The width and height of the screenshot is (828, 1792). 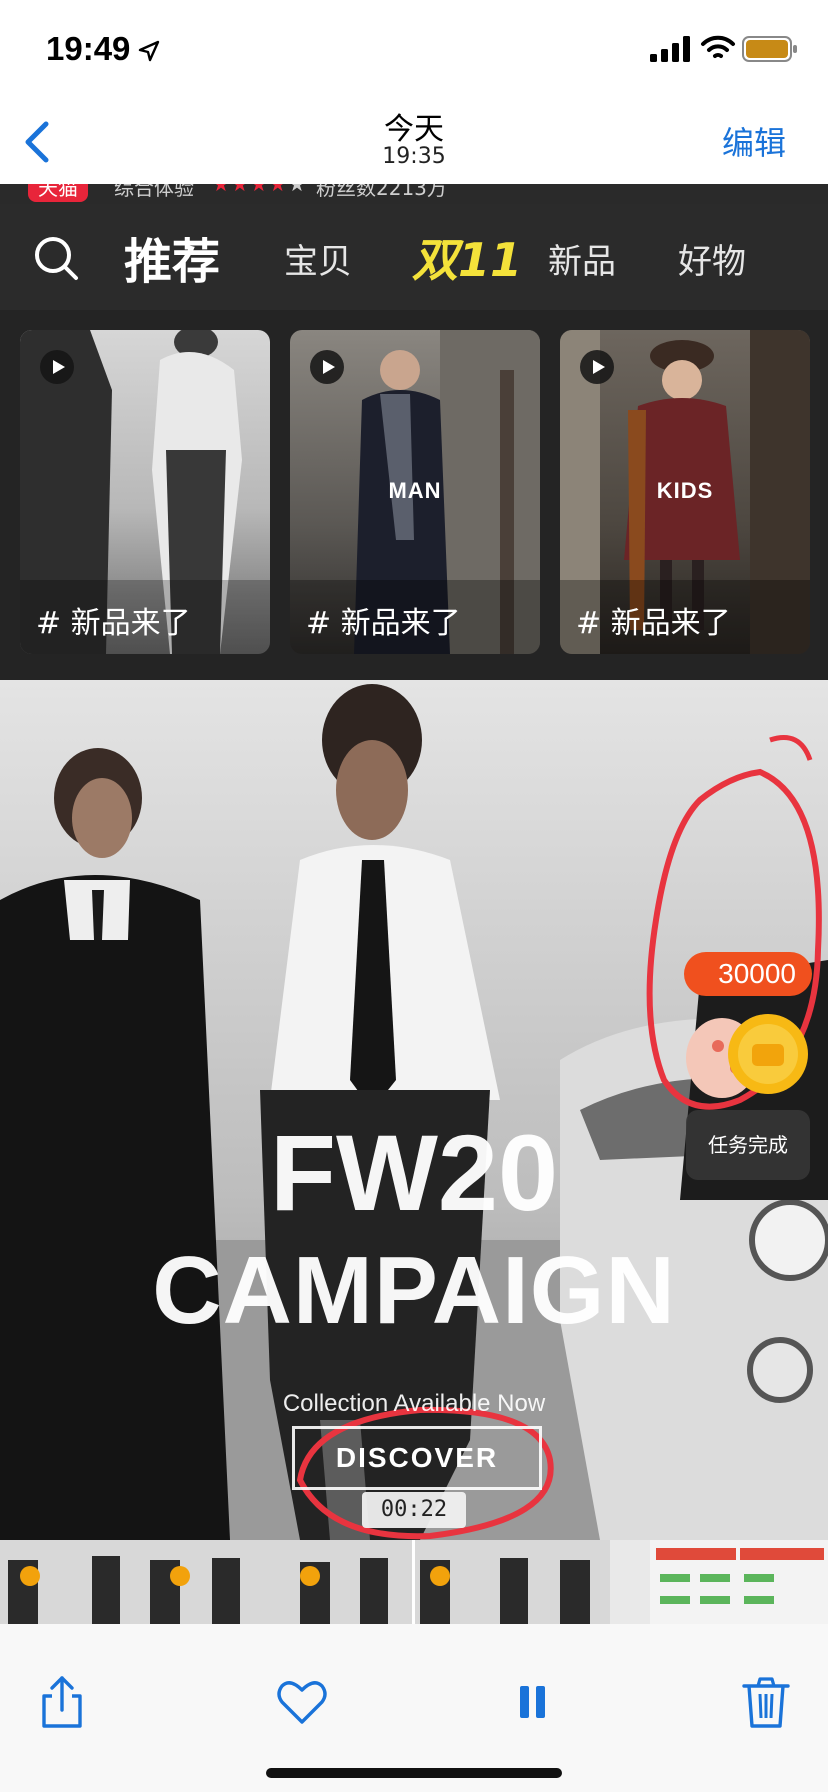 I want to click on bottom-toolbar, so click(x=414, y=1708).